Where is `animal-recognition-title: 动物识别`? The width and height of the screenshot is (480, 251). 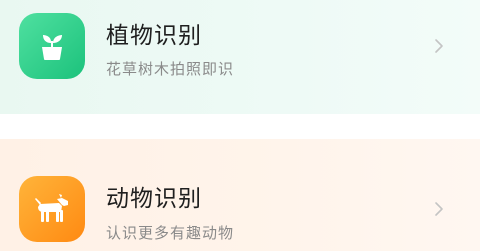 animal-recognition-title: 动物识别 is located at coordinates (154, 199).